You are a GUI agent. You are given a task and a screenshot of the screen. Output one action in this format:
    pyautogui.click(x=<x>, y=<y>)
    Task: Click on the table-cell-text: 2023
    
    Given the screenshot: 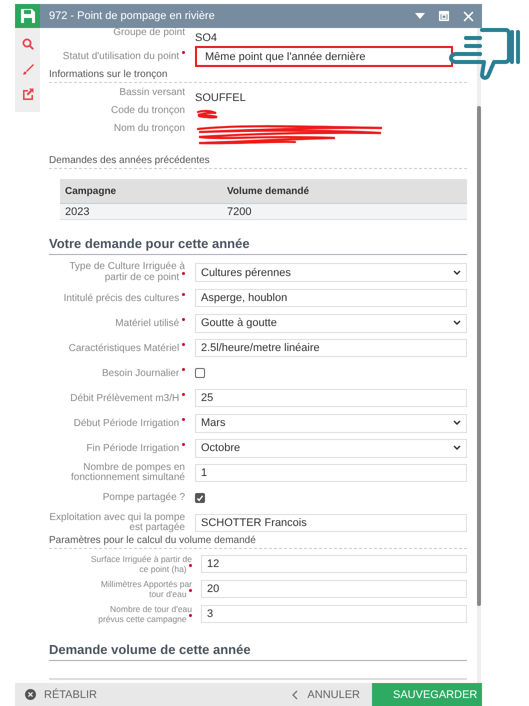 What is the action you would take?
    pyautogui.click(x=77, y=212)
    